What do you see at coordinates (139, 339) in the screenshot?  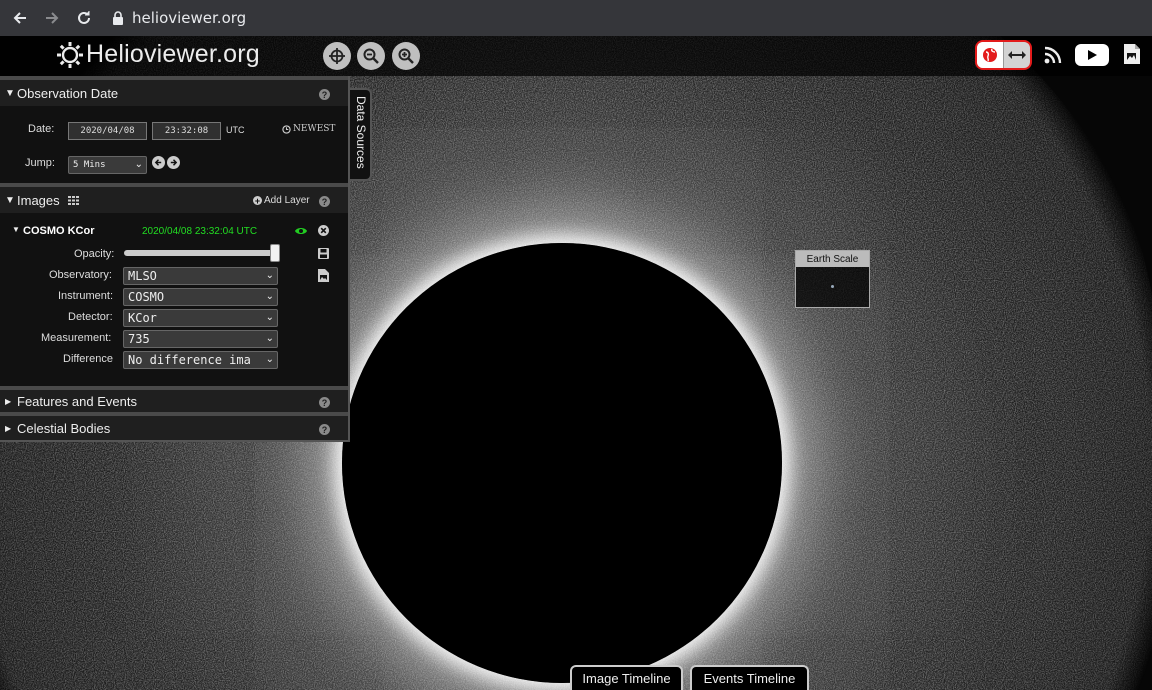 I see `measurement-value: 735` at bounding box center [139, 339].